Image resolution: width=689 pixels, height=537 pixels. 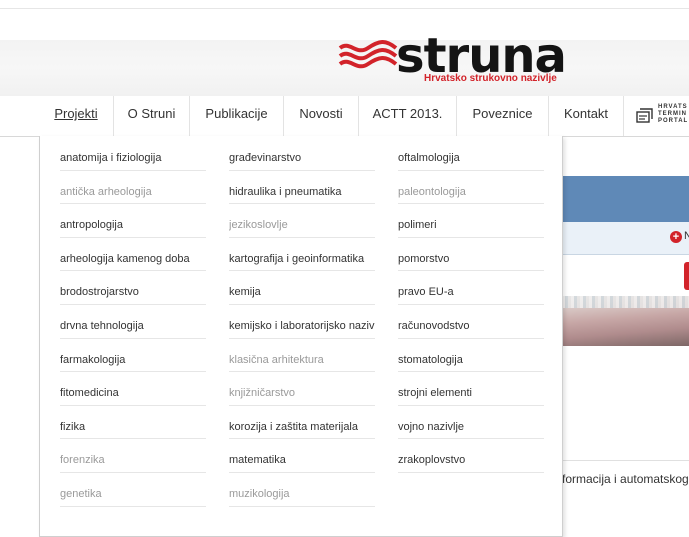 I want to click on dropdown-item-label: vojno nazivlje, so click(x=431, y=426).